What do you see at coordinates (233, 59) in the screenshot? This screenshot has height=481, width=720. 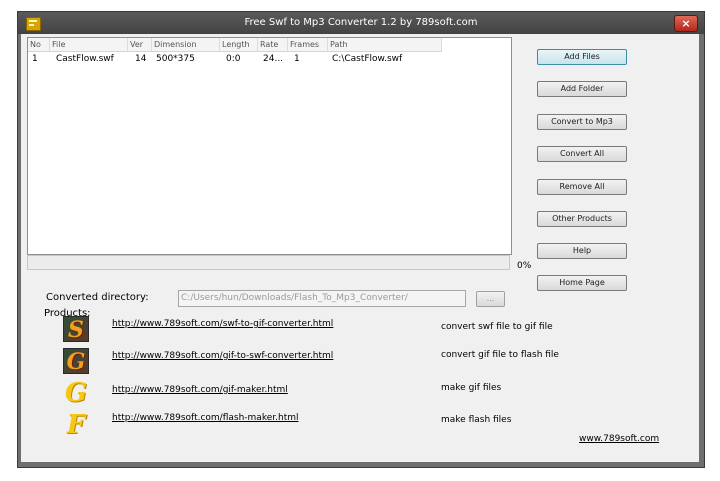 I see `cell-length: 0:0` at bounding box center [233, 59].